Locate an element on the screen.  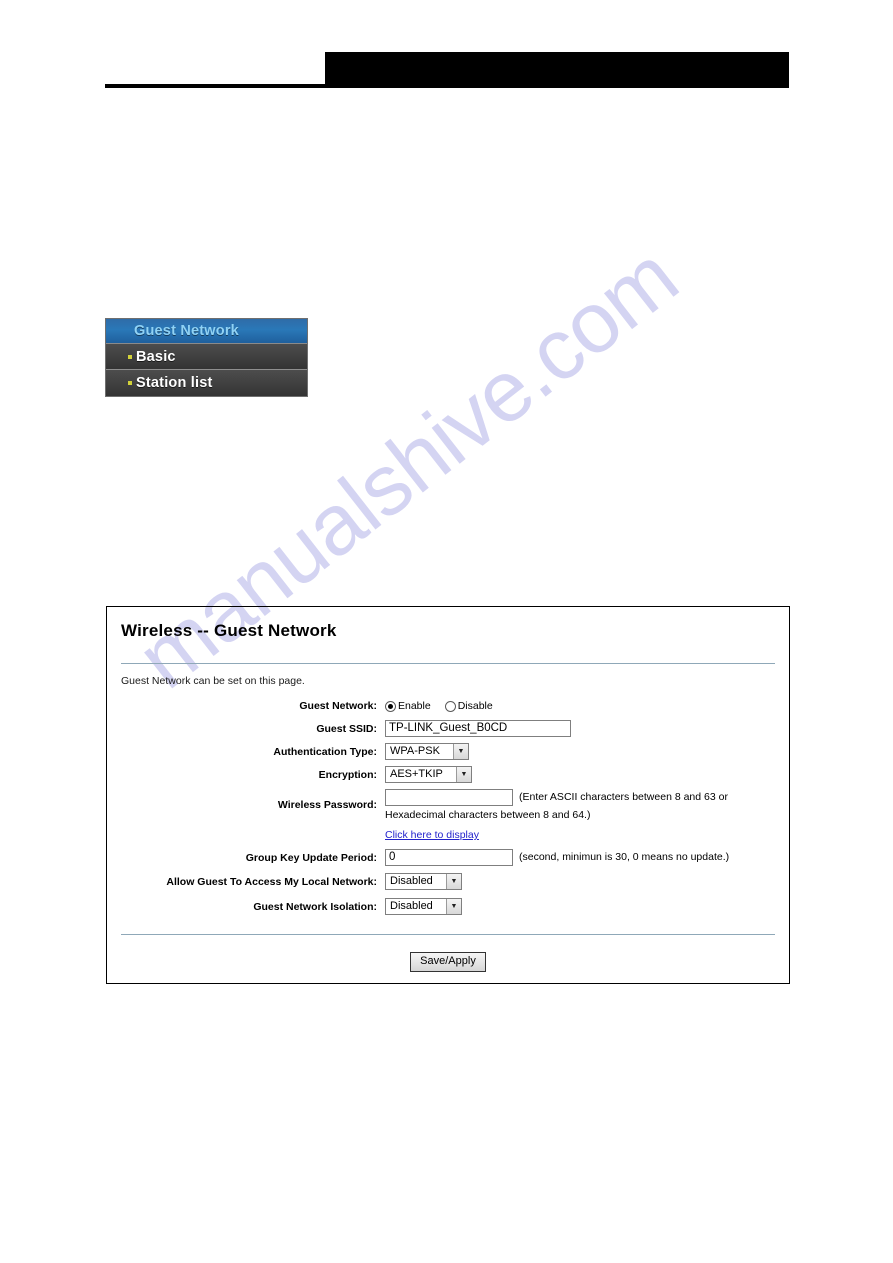
click-here-to-display-link: Click here to display is located at coordinates (432, 835).